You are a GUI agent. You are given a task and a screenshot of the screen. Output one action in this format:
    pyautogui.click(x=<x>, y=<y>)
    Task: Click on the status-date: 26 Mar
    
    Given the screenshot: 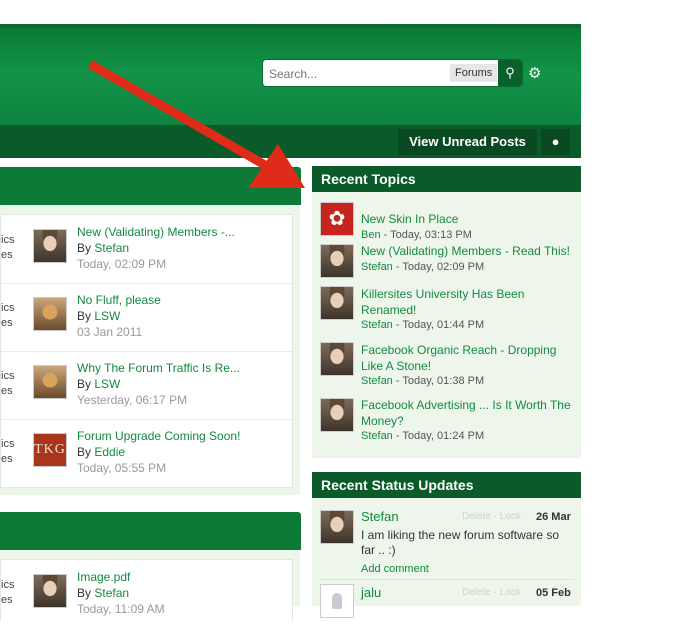 What is the action you would take?
    pyautogui.click(x=553, y=517)
    